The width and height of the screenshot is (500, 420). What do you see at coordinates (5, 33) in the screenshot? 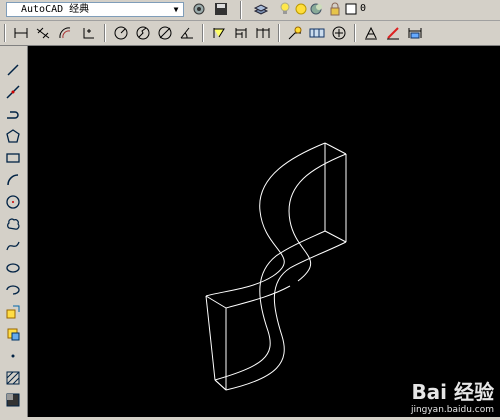
I see `toolbar-grip` at bounding box center [5, 33].